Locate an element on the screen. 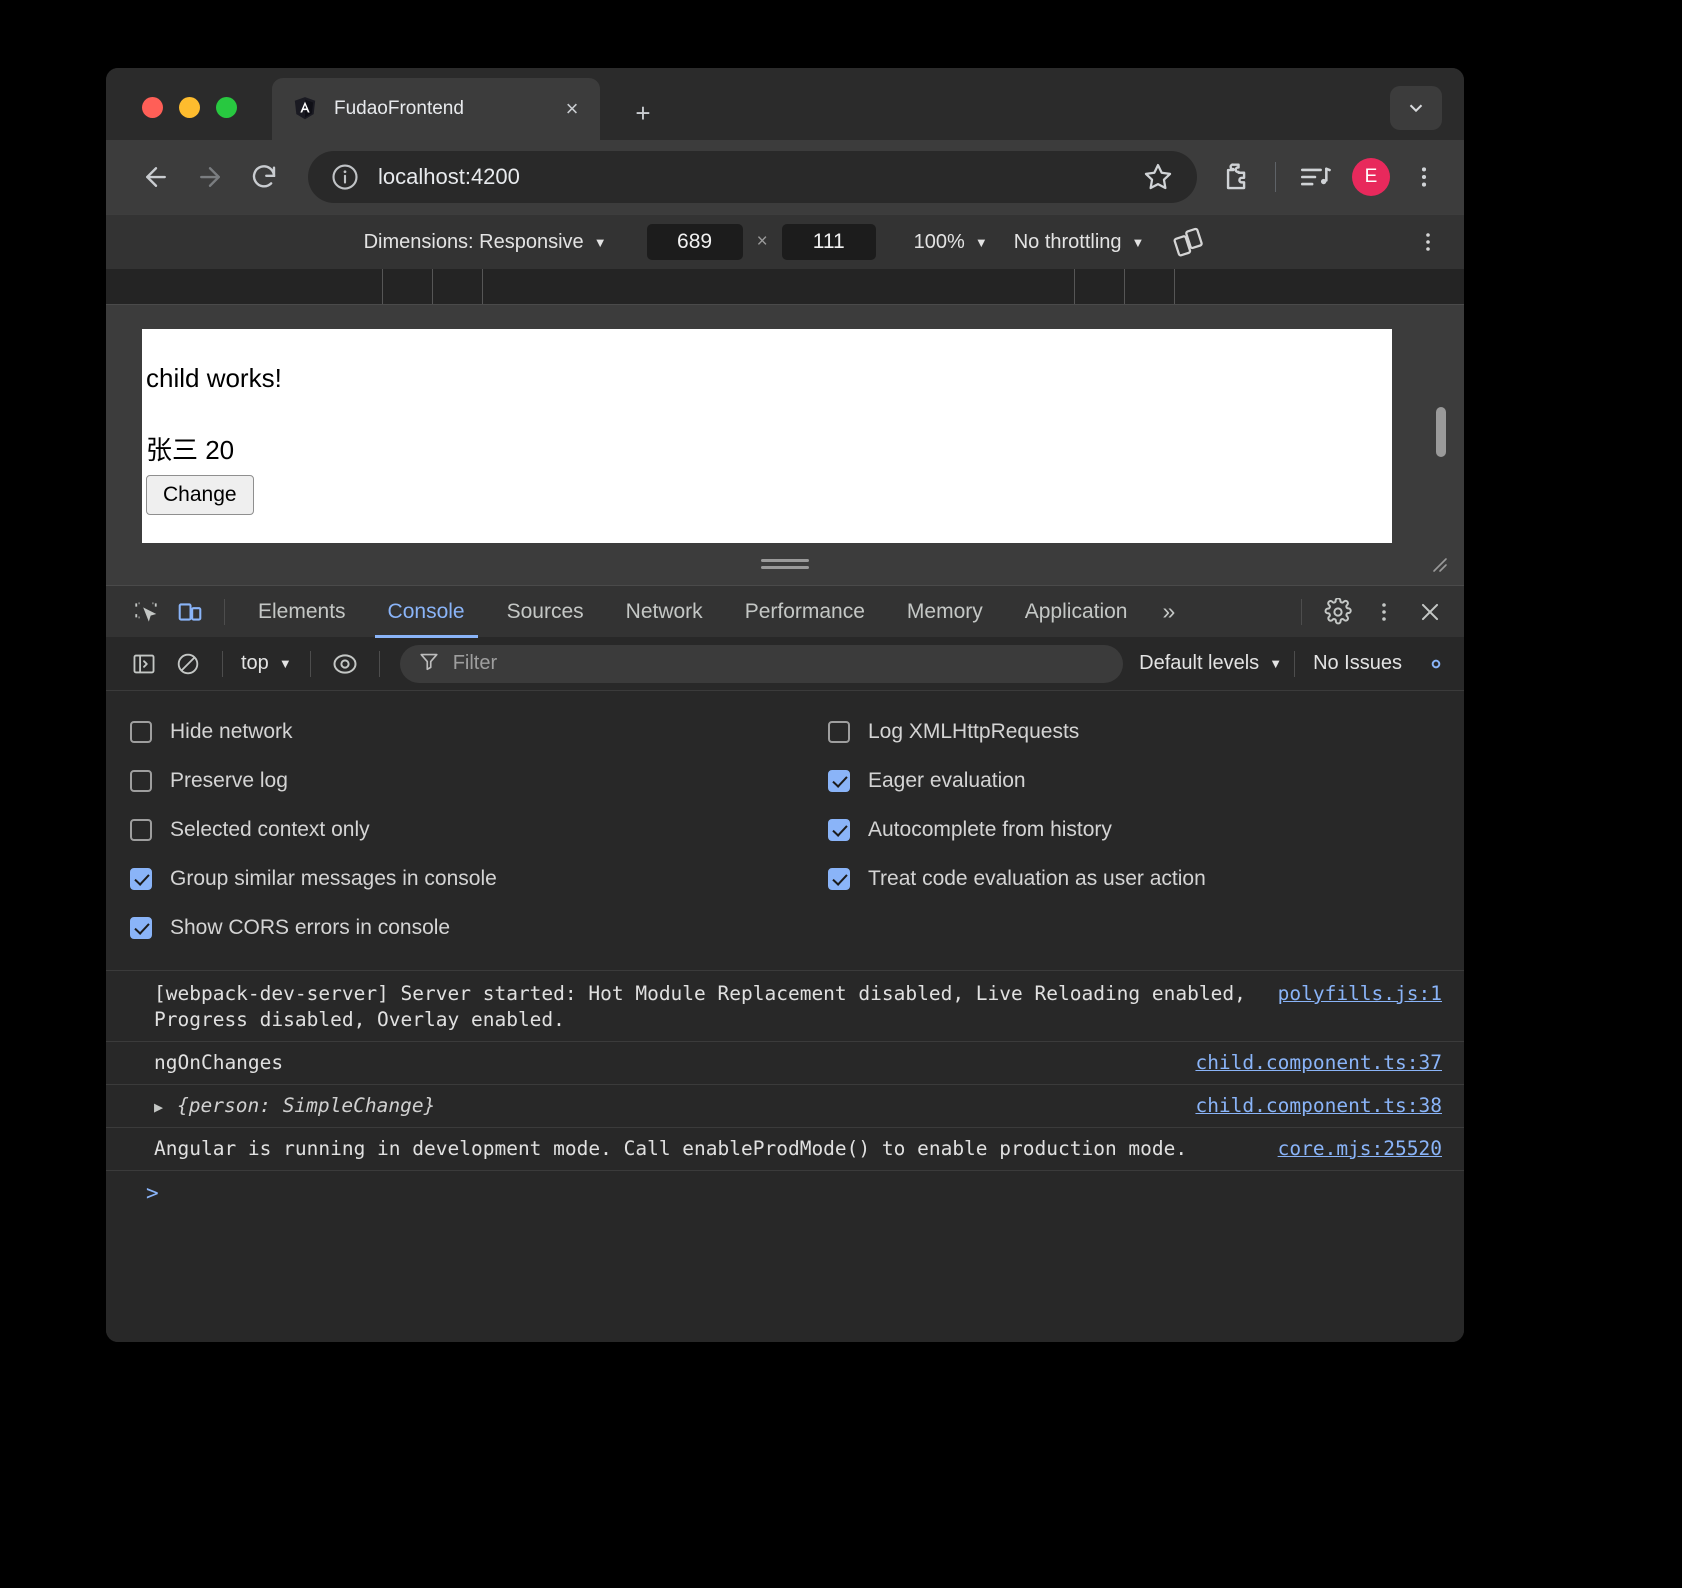  tab-label: Console is located at coordinates (426, 611).